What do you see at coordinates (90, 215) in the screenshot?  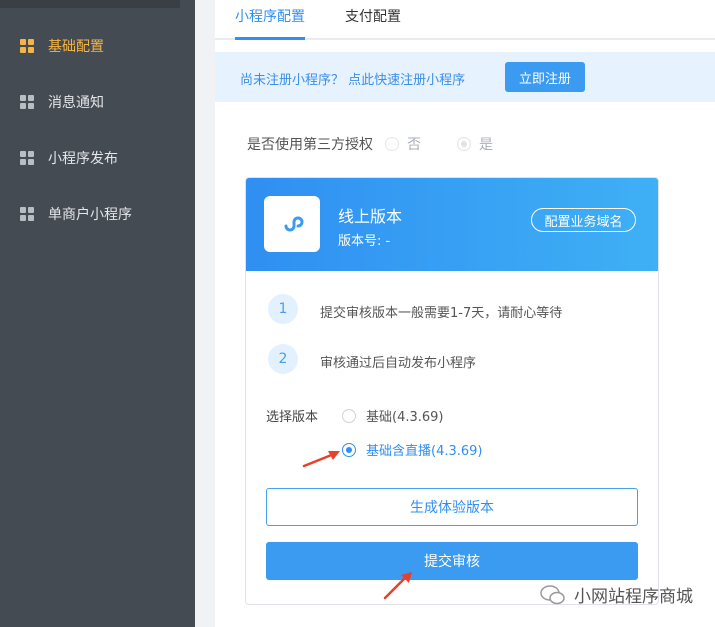 I see `sidebar-item-label: 单商户小程序` at bounding box center [90, 215].